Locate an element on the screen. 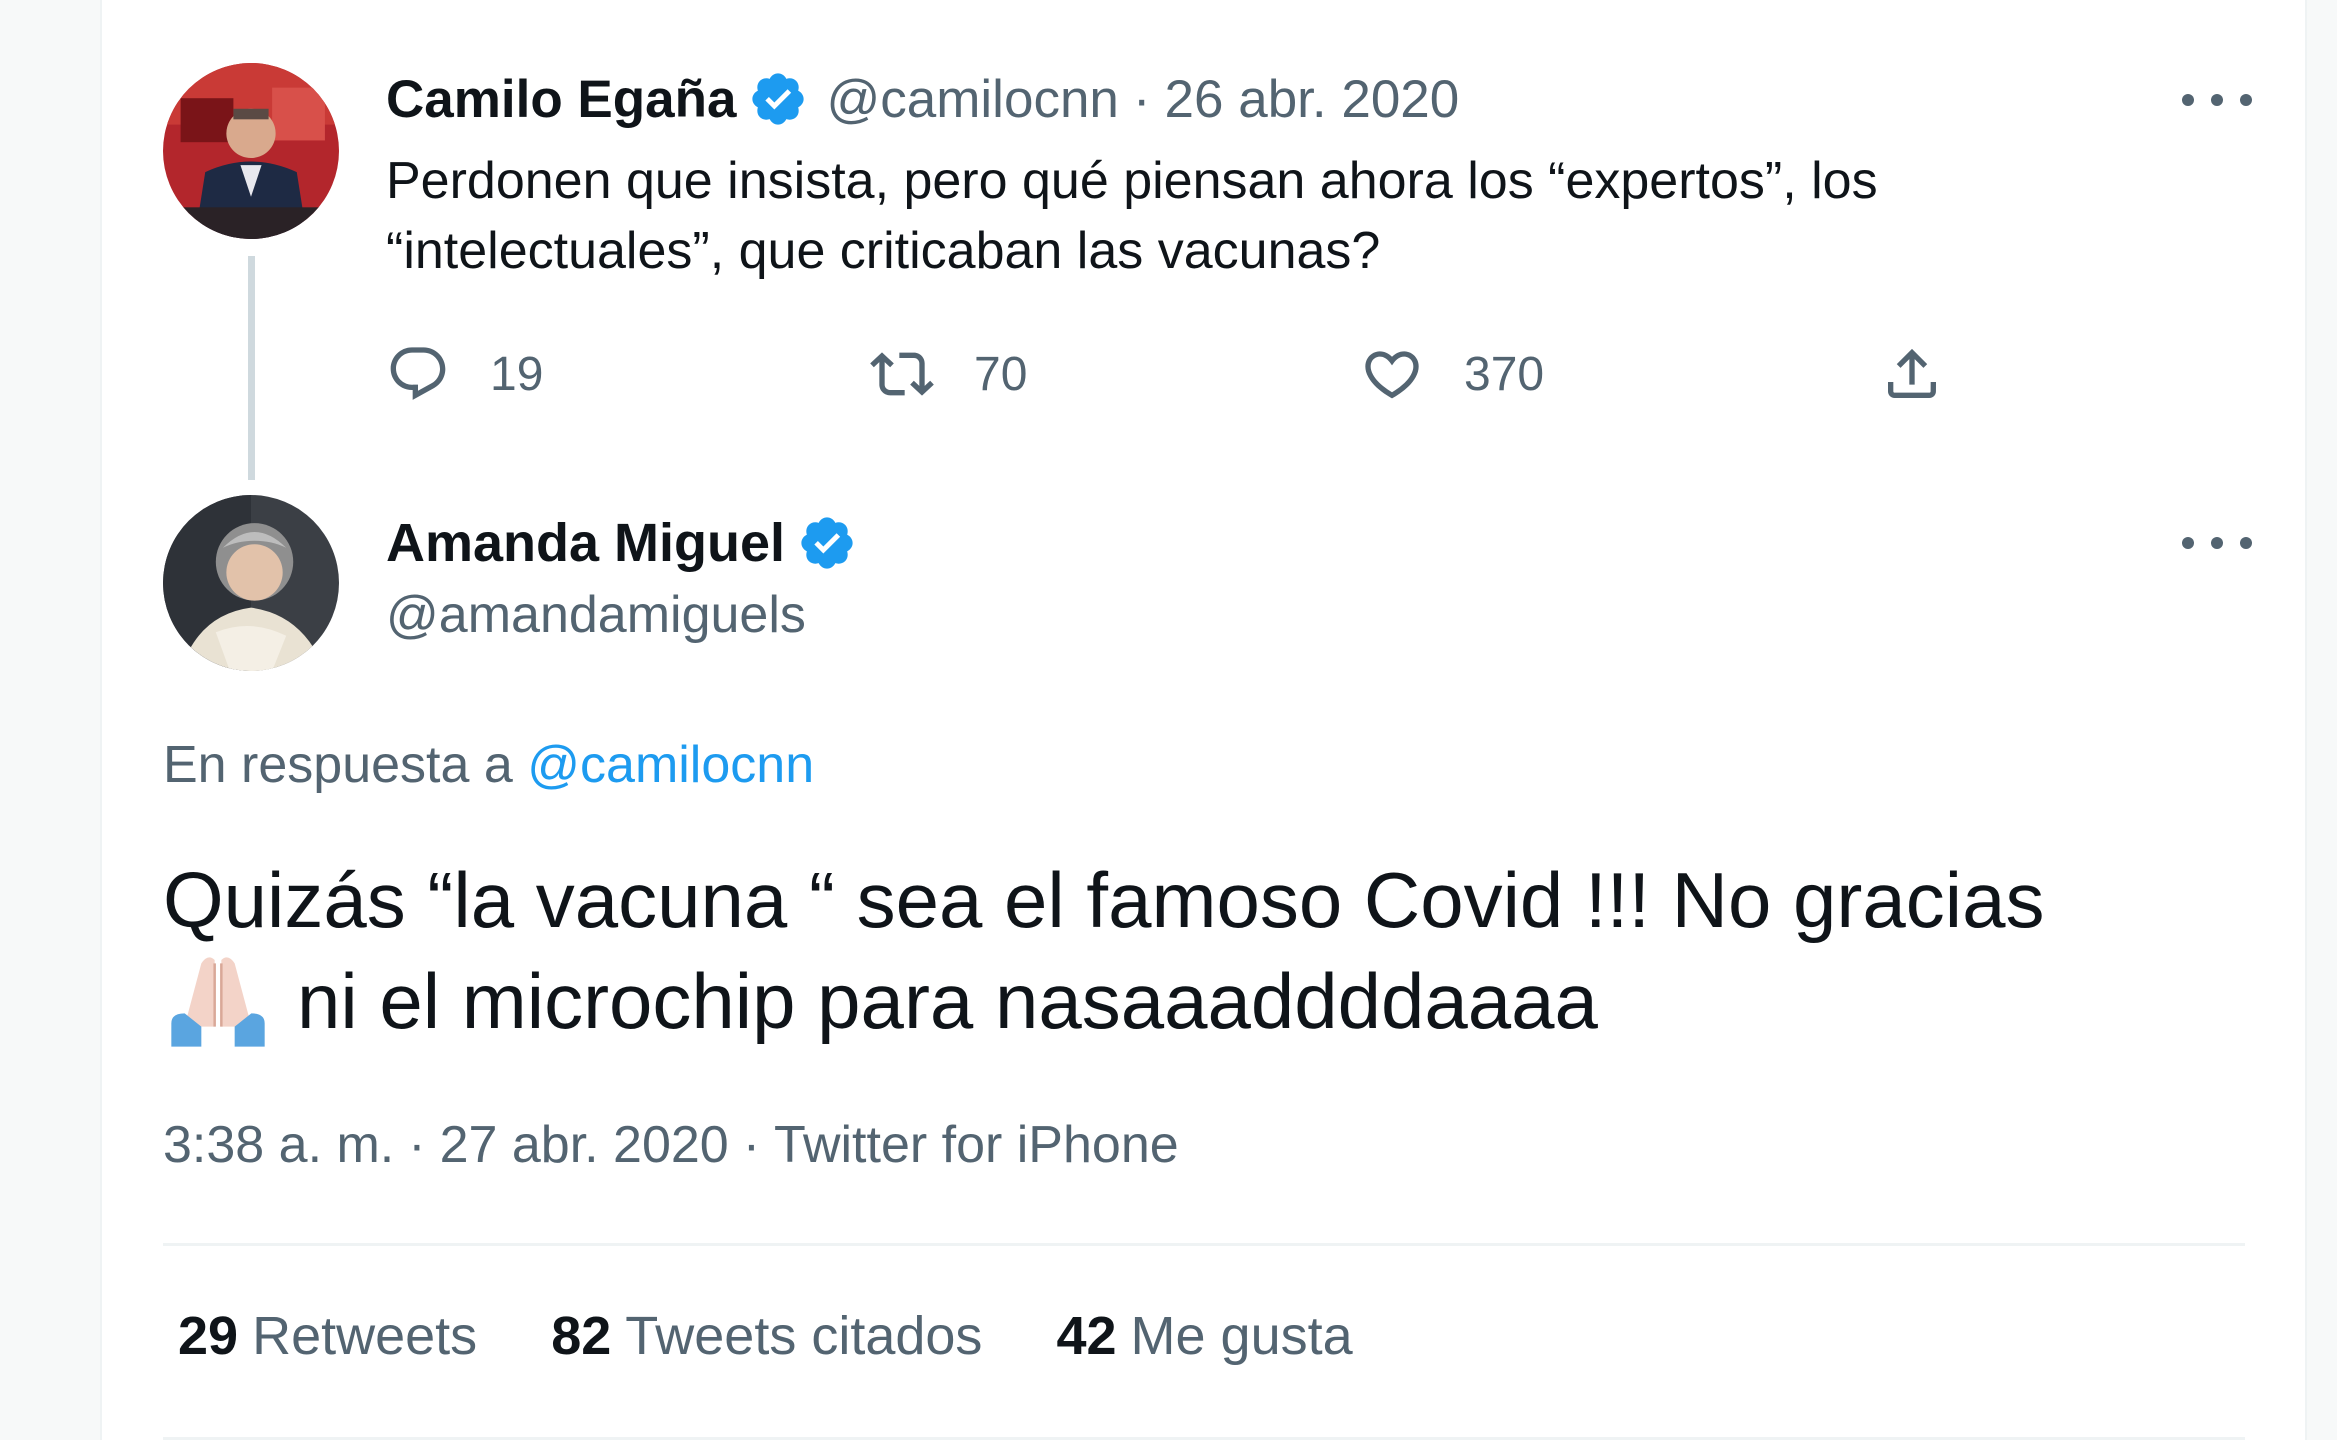  main-tweet-text-line-2: ni el microchip para nasaaaddddaaaa is located at coordinates (947, 1001).